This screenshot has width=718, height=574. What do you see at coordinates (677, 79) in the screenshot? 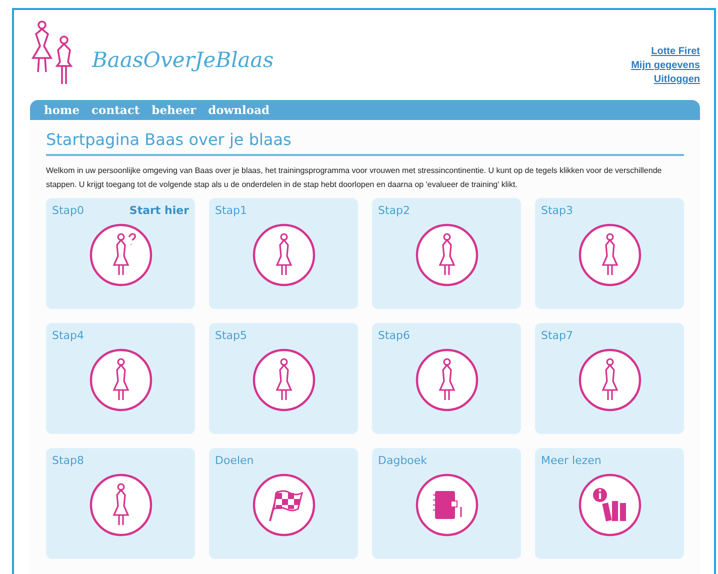
I see `user-link: Uitloggen` at bounding box center [677, 79].